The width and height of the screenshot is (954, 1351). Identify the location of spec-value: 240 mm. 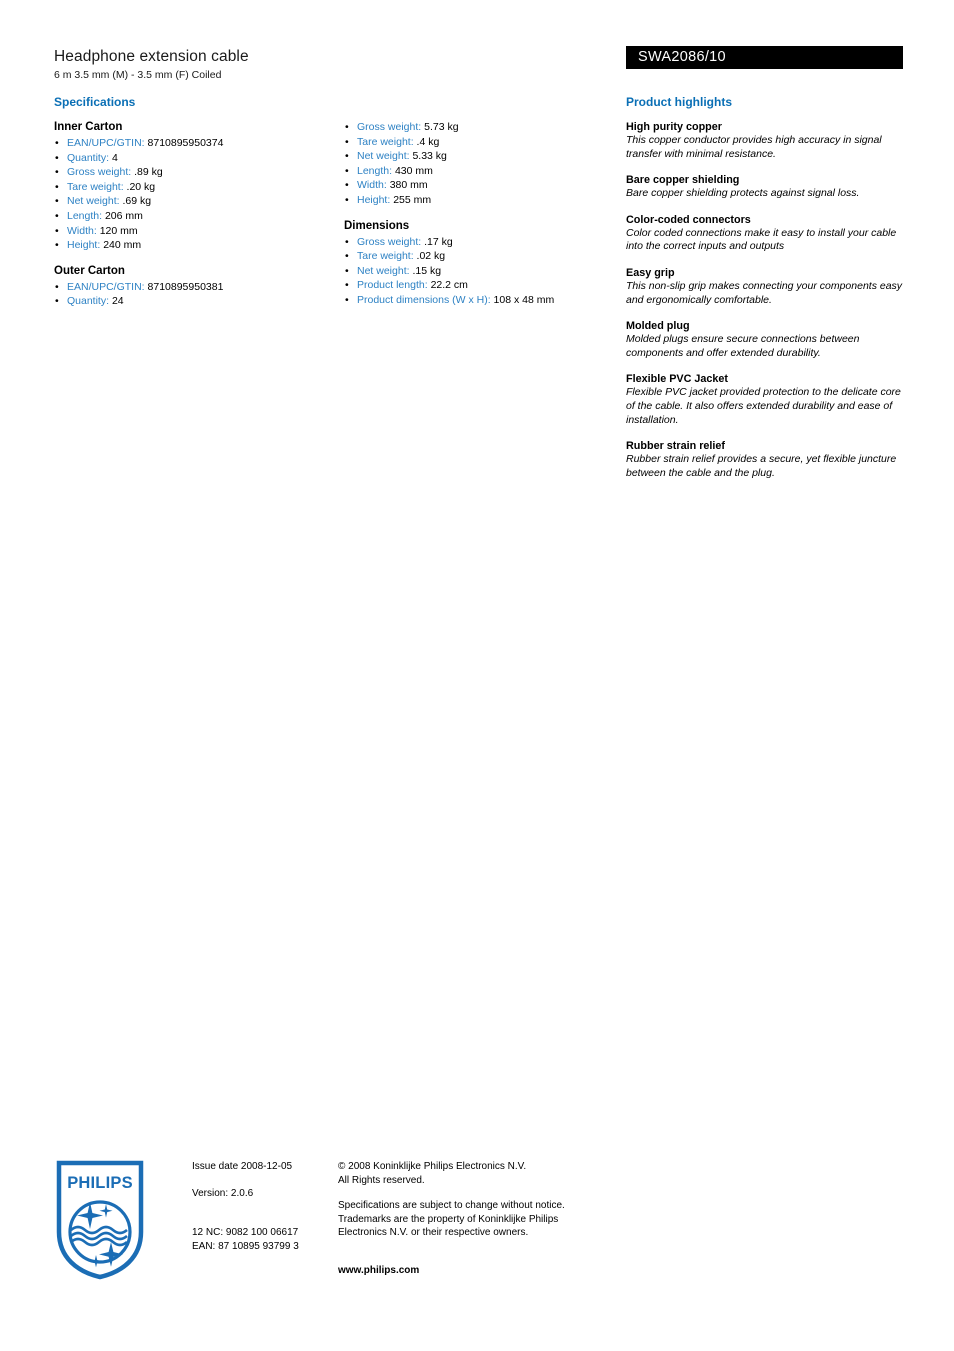
(122, 245).